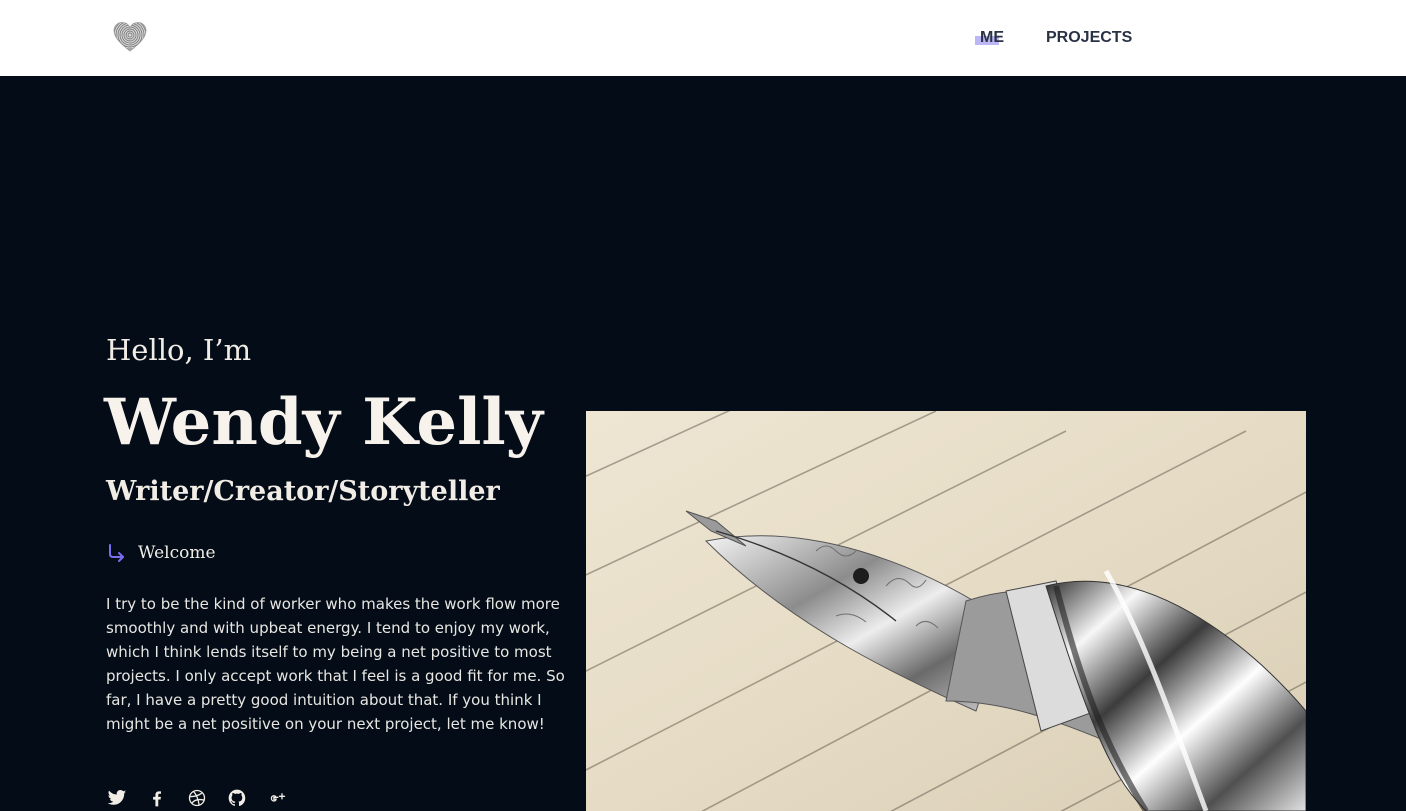 The image size is (1406, 811). I want to click on google-plus-icon, so click(277, 798).